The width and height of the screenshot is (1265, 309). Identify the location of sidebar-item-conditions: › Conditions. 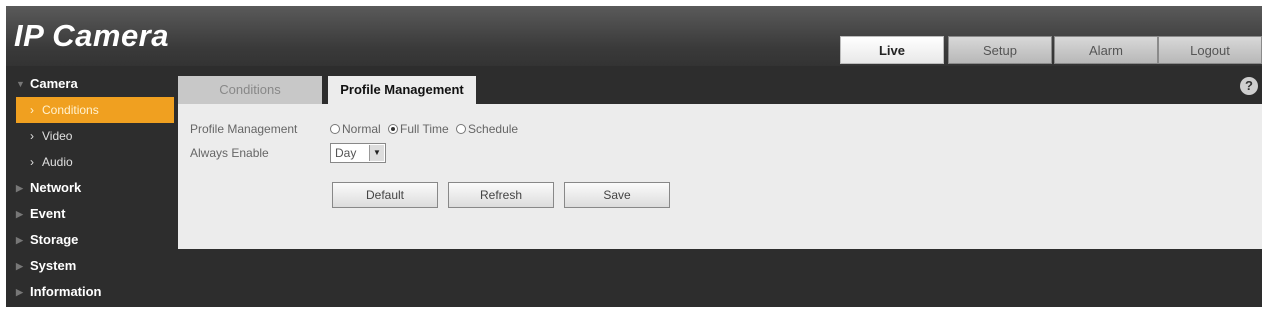
(95, 110).